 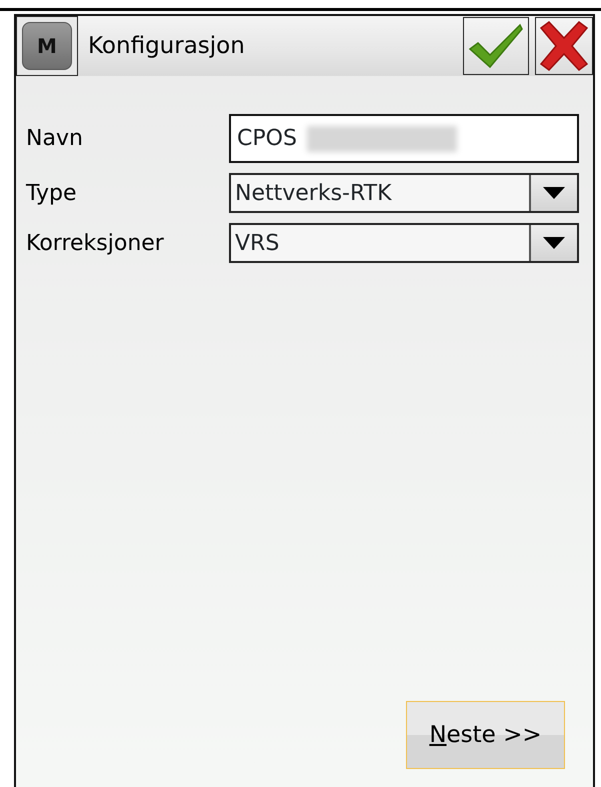 I want to click on window-title: Konfigurasjon, so click(x=167, y=46).